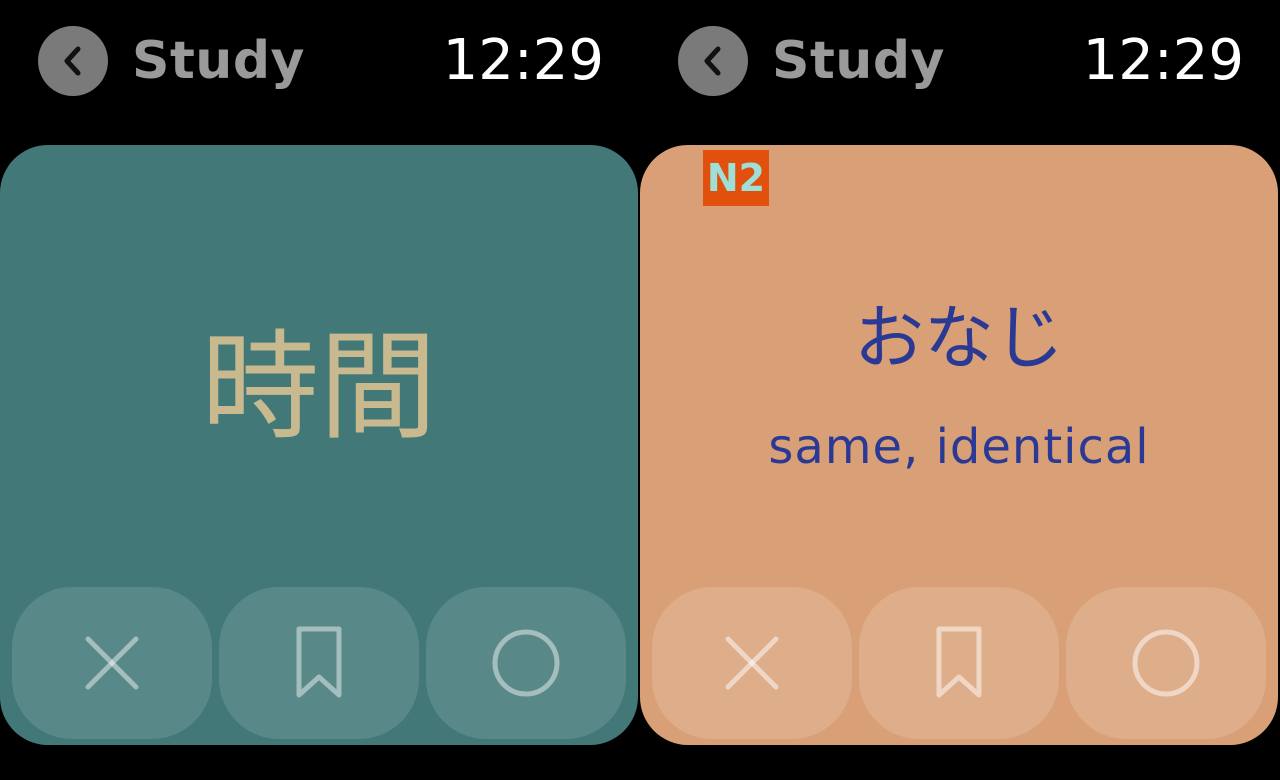 The height and width of the screenshot is (780, 1280). What do you see at coordinates (318, 387) in the screenshot?
I see `kanji-text: 時間` at bounding box center [318, 387].